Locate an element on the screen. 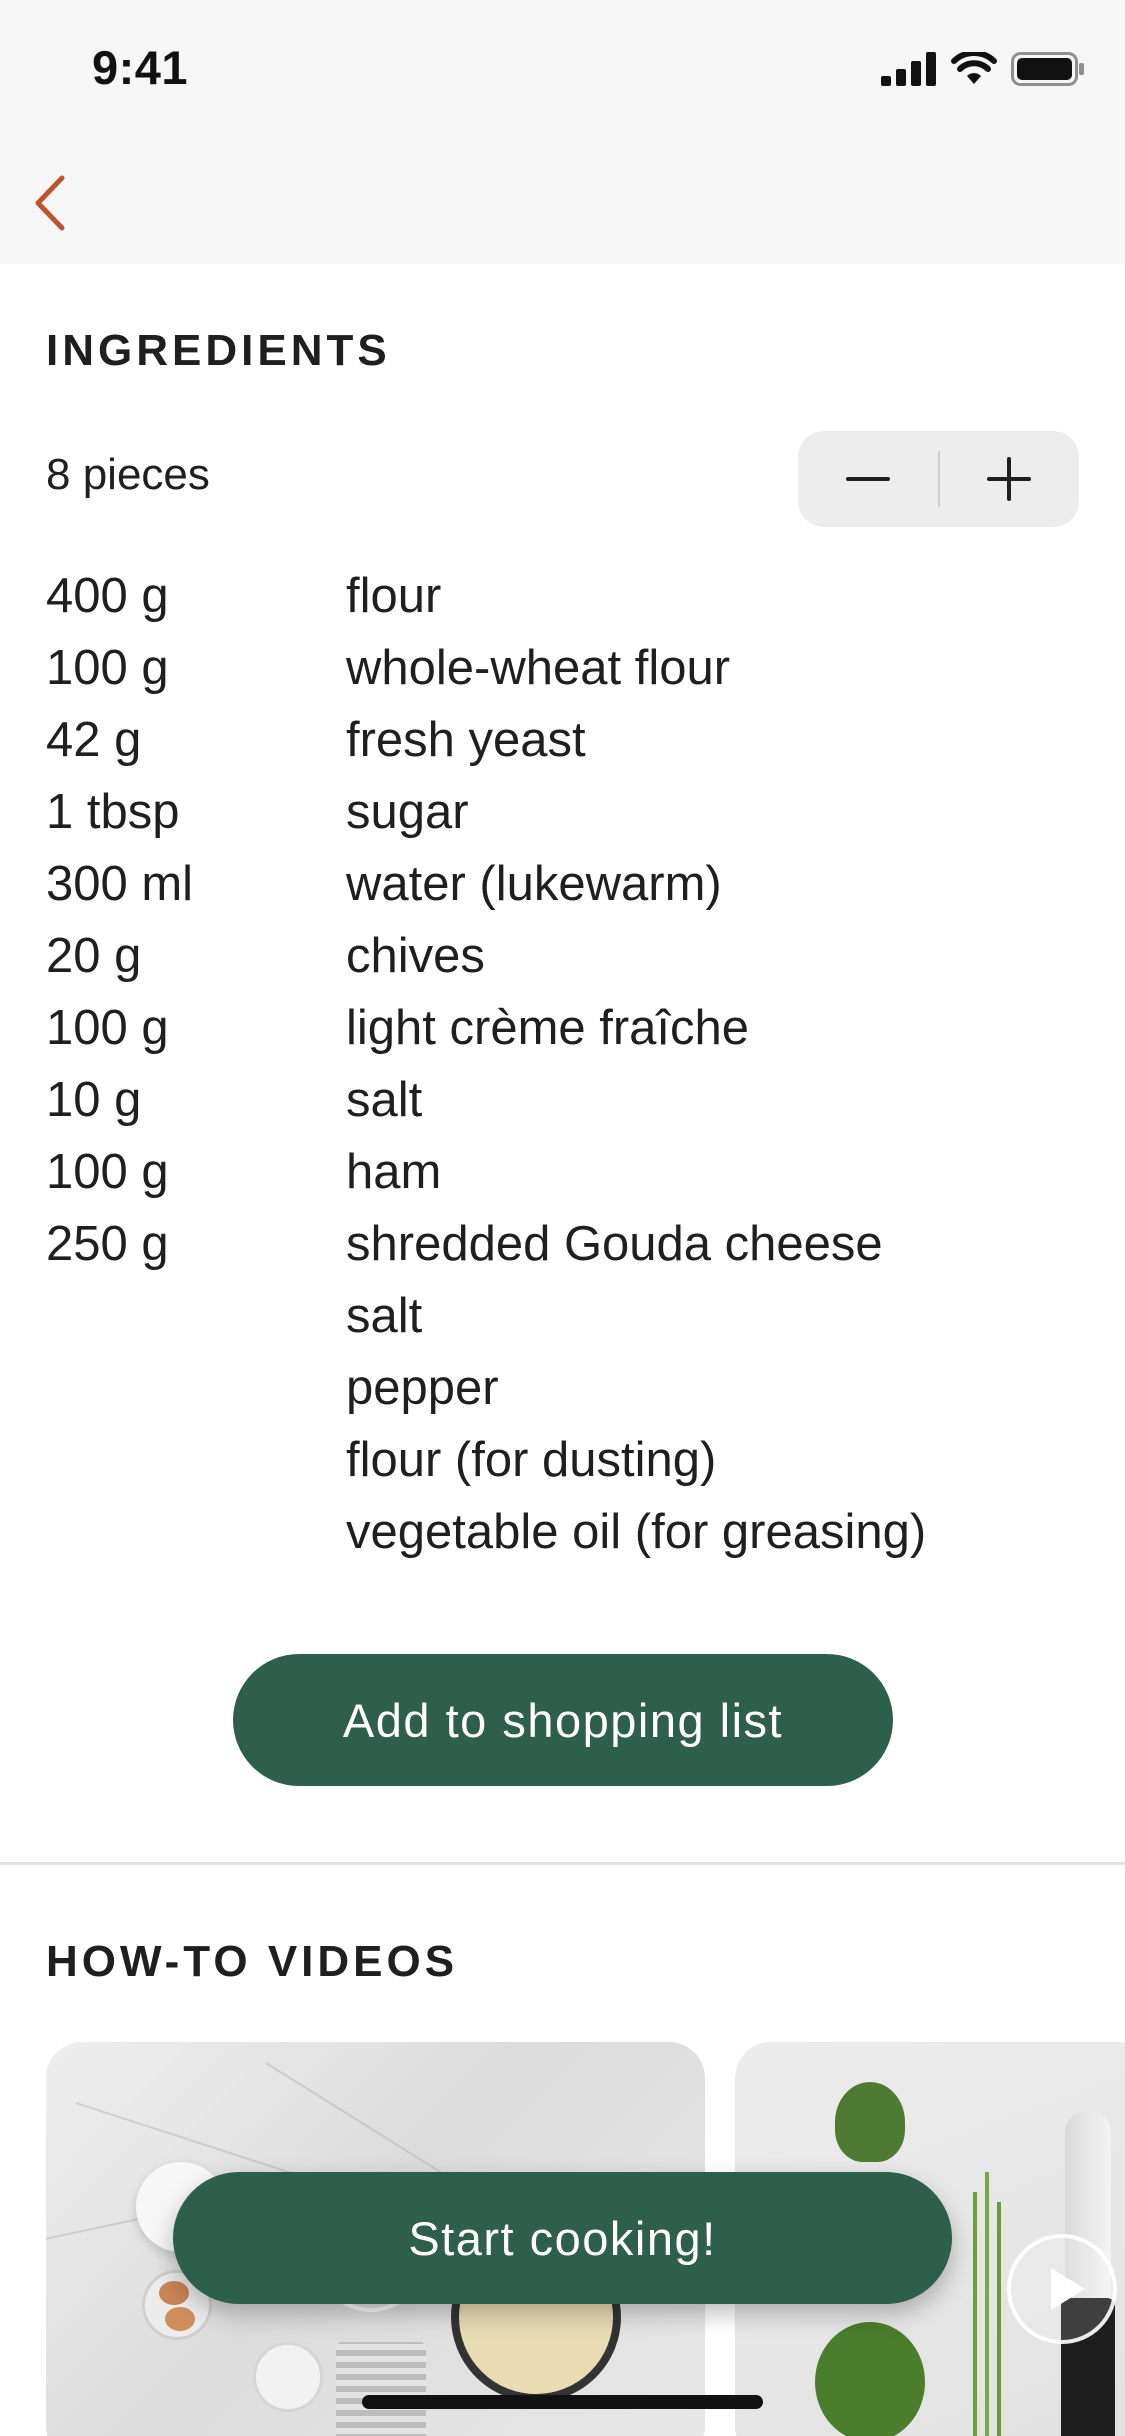  ingredient-name: sugar is located at coordinates (407, 812).